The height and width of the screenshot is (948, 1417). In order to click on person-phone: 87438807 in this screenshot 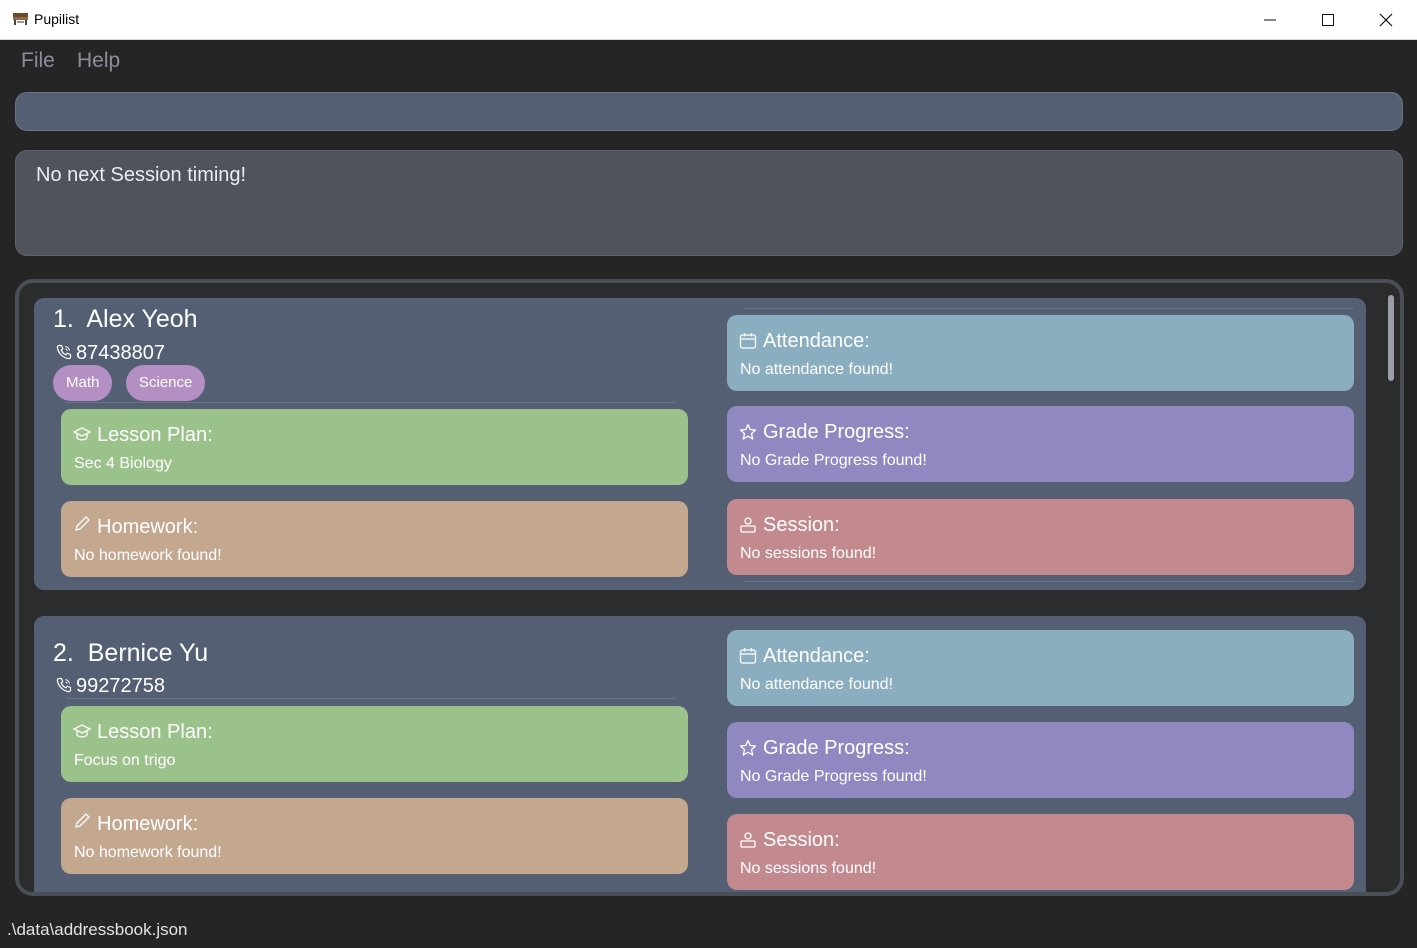, I will do `click(120, 353)`.